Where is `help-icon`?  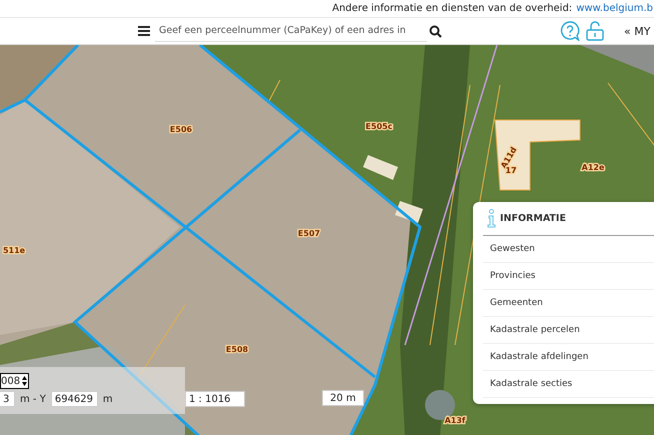
help-icon is located at coordinates (570, 31).